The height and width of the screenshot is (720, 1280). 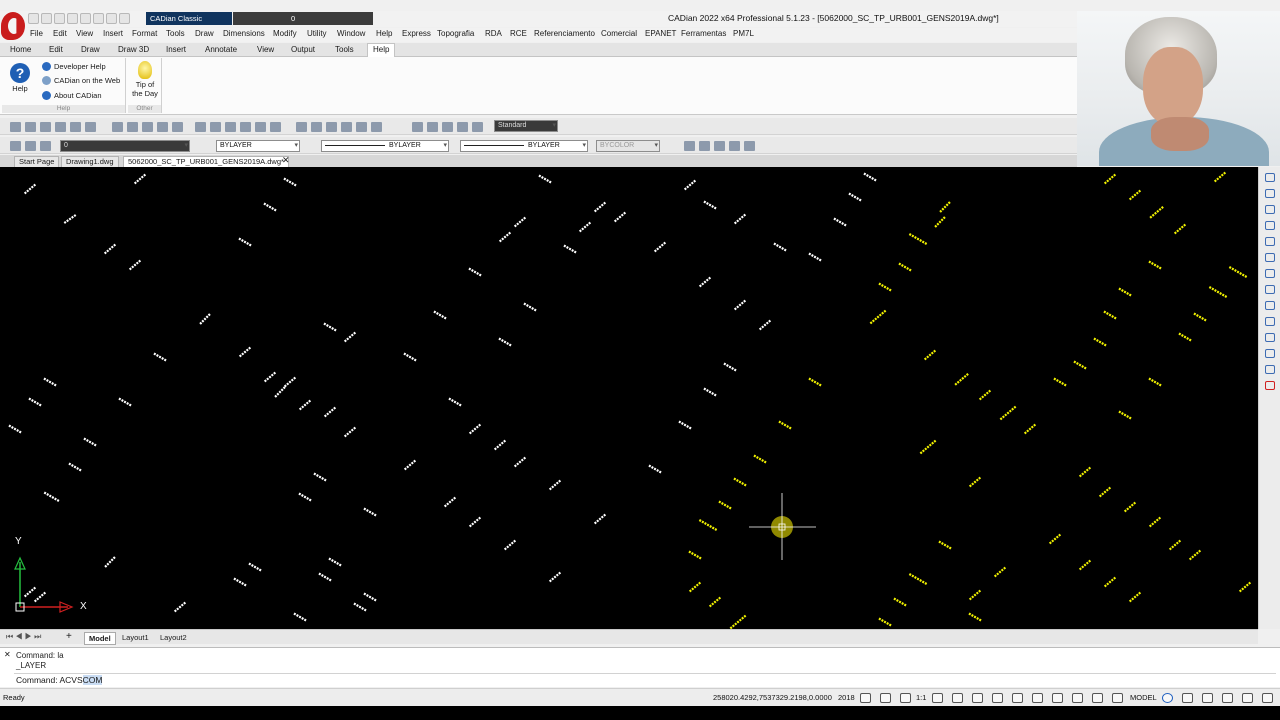 What do you see at coordinates (15, 146) in the screenshot?
I see `layer-manager-icon` at bounding box center [15, 146].